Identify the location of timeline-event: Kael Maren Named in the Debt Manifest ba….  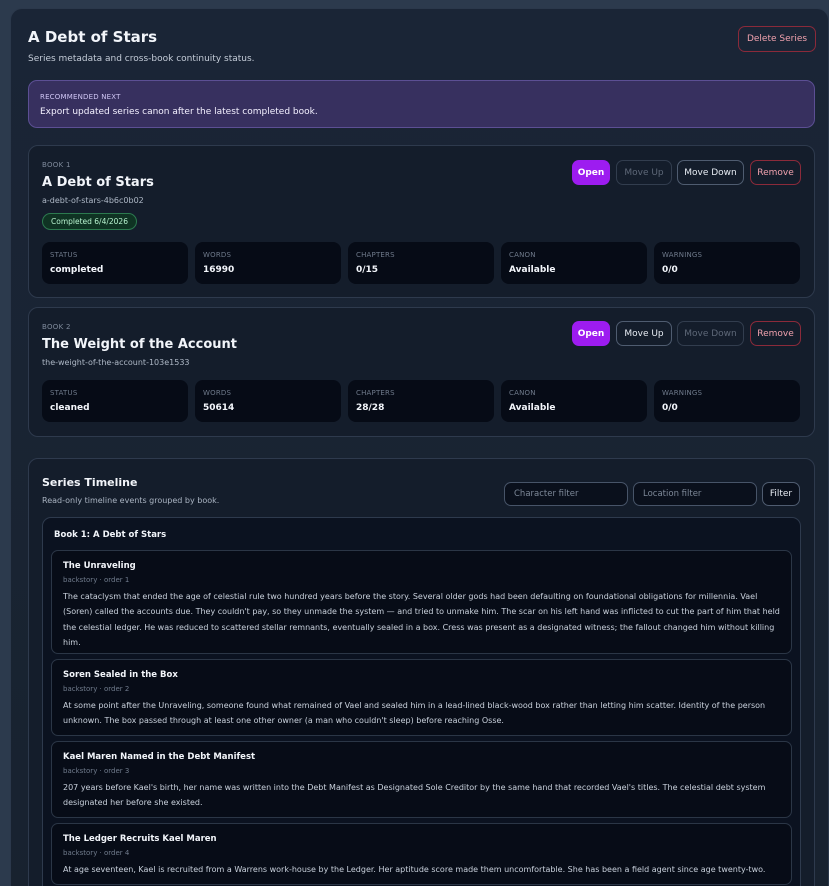
(421, 779).